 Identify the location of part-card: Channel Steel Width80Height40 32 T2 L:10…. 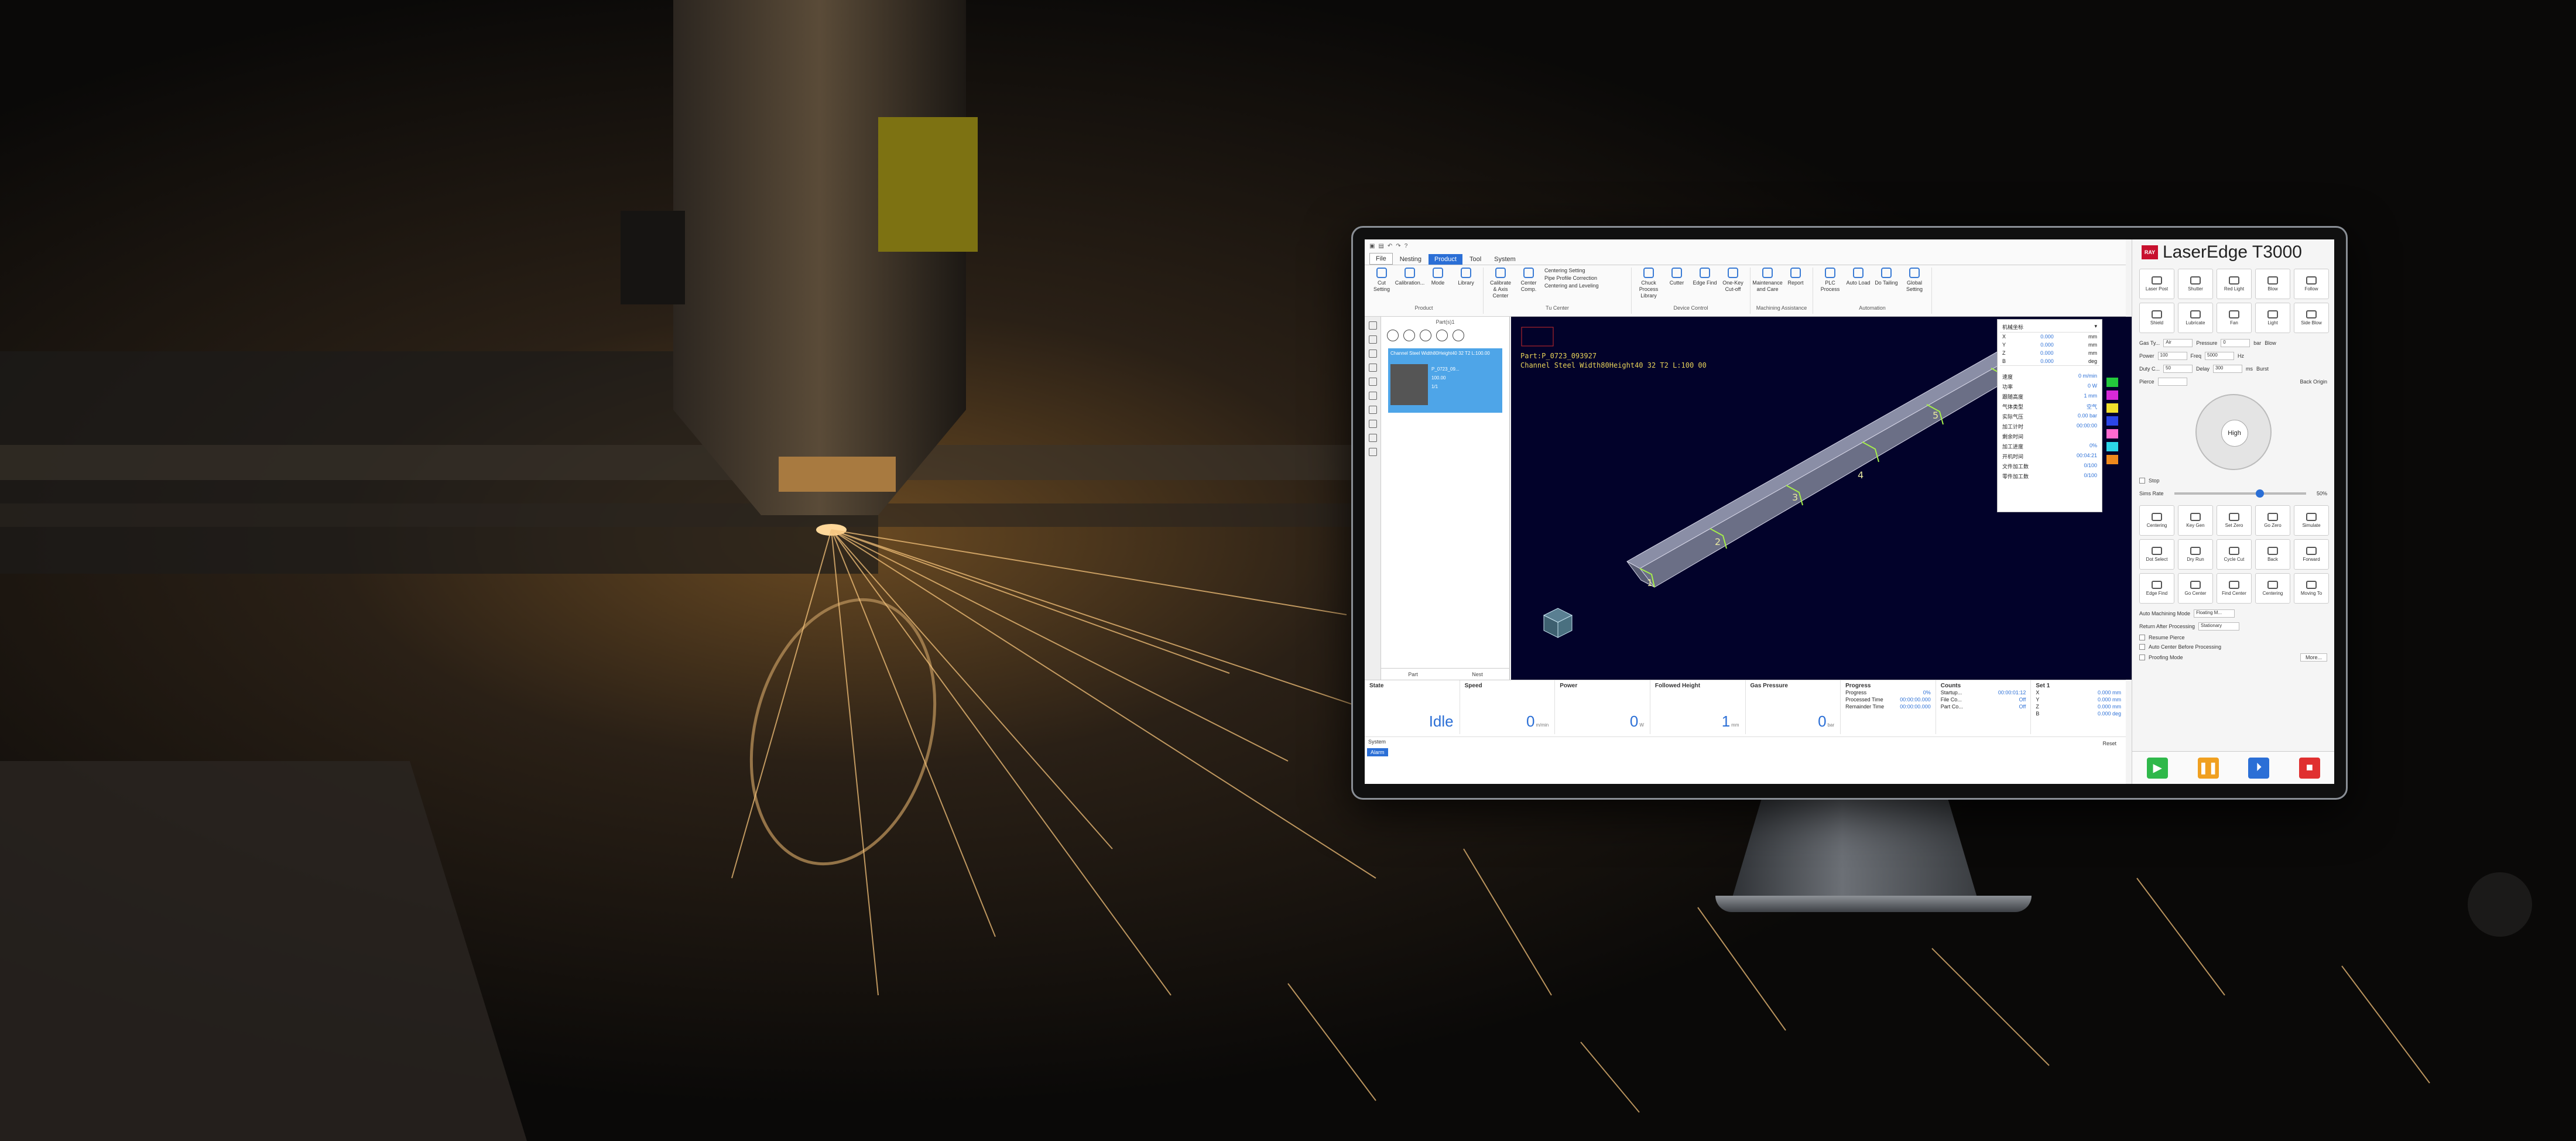
(1445, 380).